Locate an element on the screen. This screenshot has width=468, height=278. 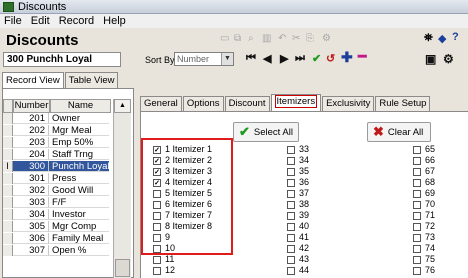
undo-red-icon: ↺ is located at coordinates (330, 58).